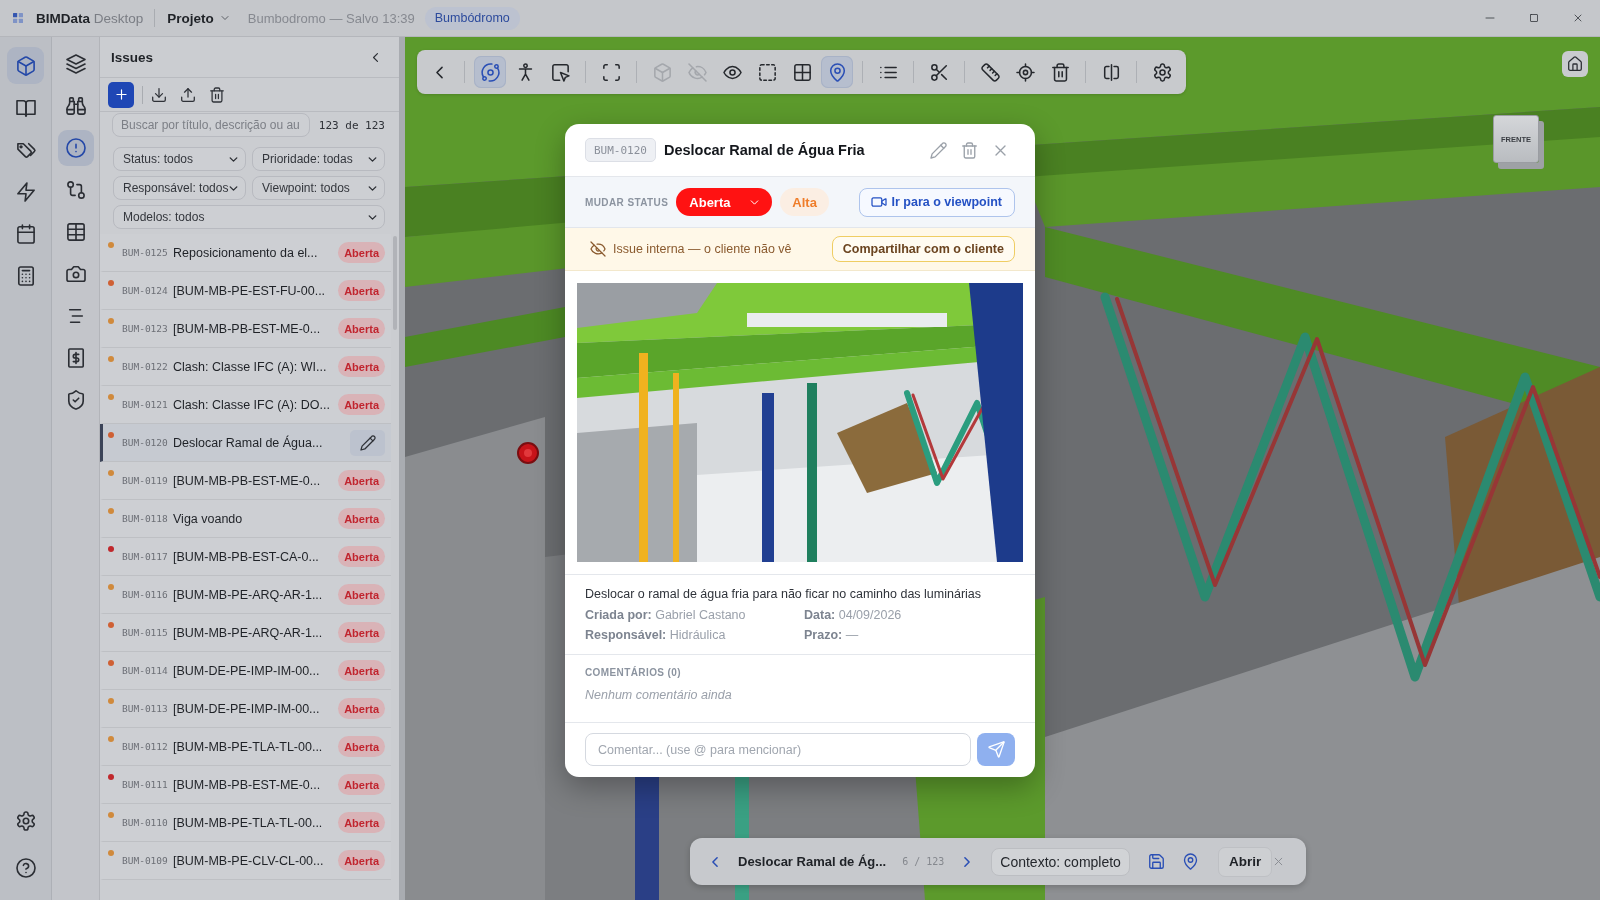  What do you see at coordinates (25, 275) in the screenshot?
I see `calculator-icon` at bounding box center [25, 275].